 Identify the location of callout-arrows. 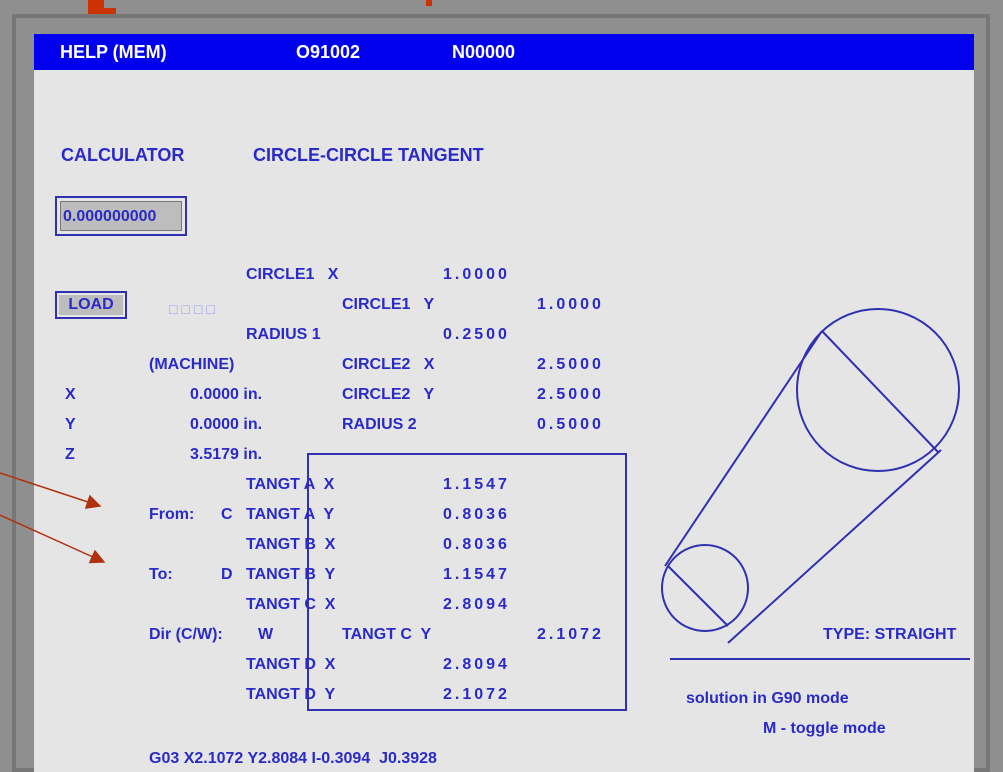
(53, 518).